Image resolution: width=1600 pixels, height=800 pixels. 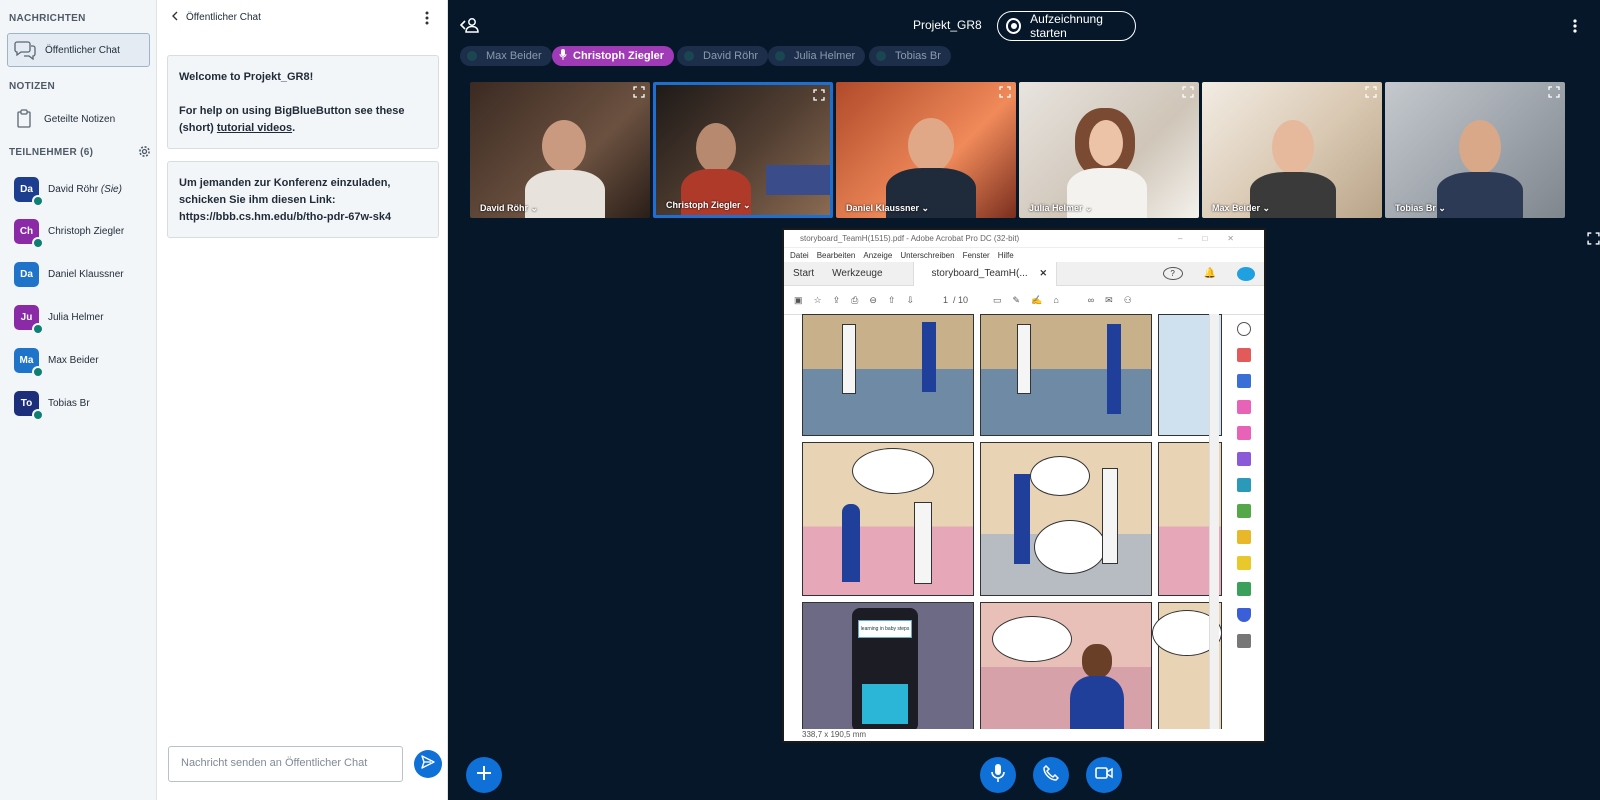 I want to click on chat-header: Öffentlicher Chat, so click(x=216, y=17).